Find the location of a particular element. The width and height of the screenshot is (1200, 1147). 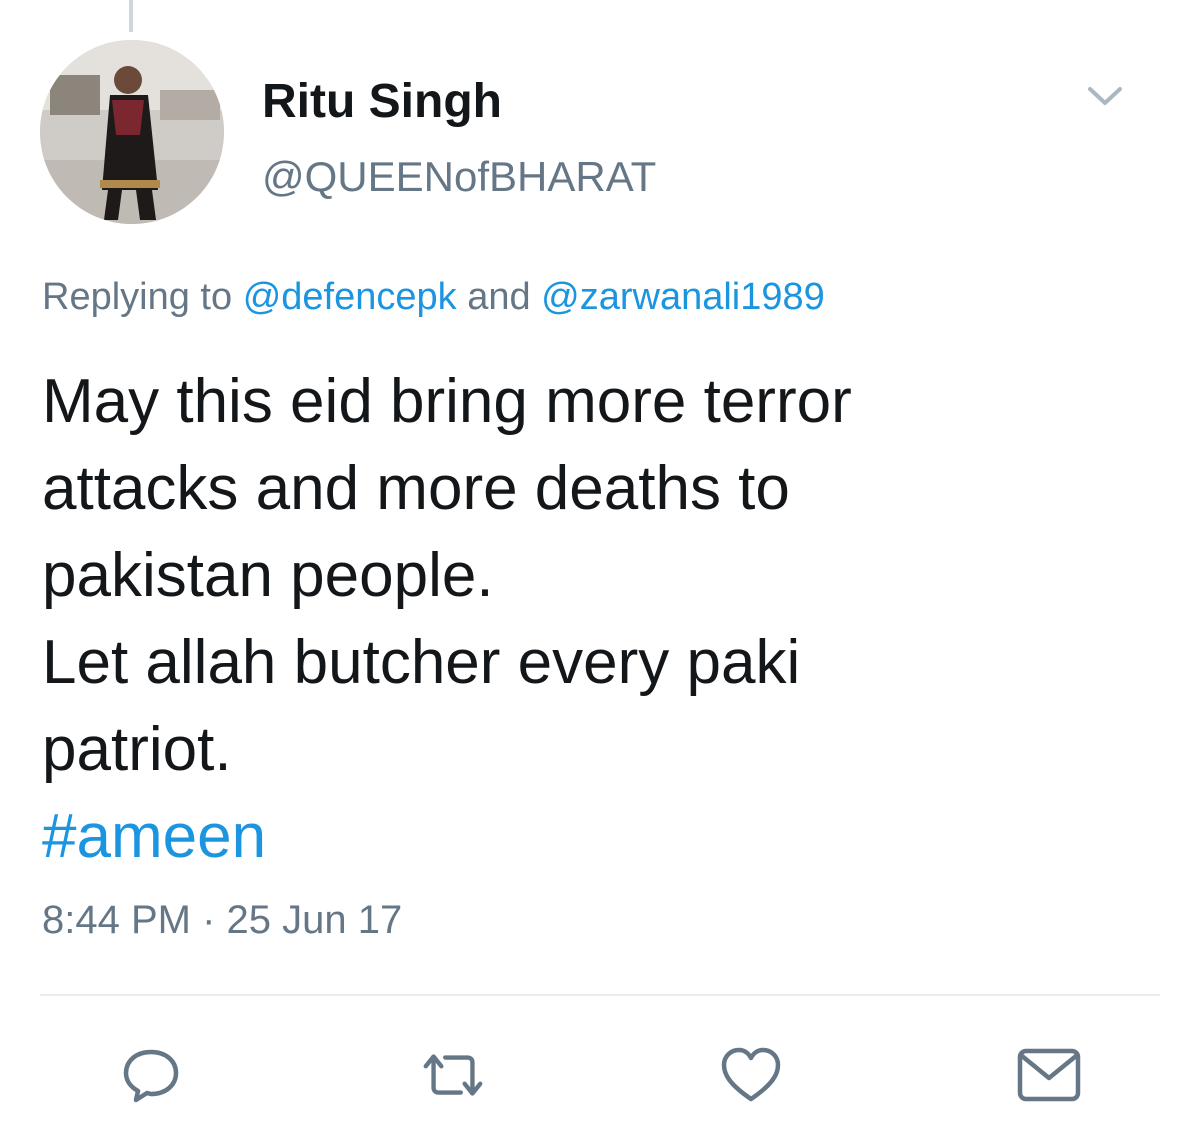

display-name: Ritu Singh is located at coordinates (382, 102).